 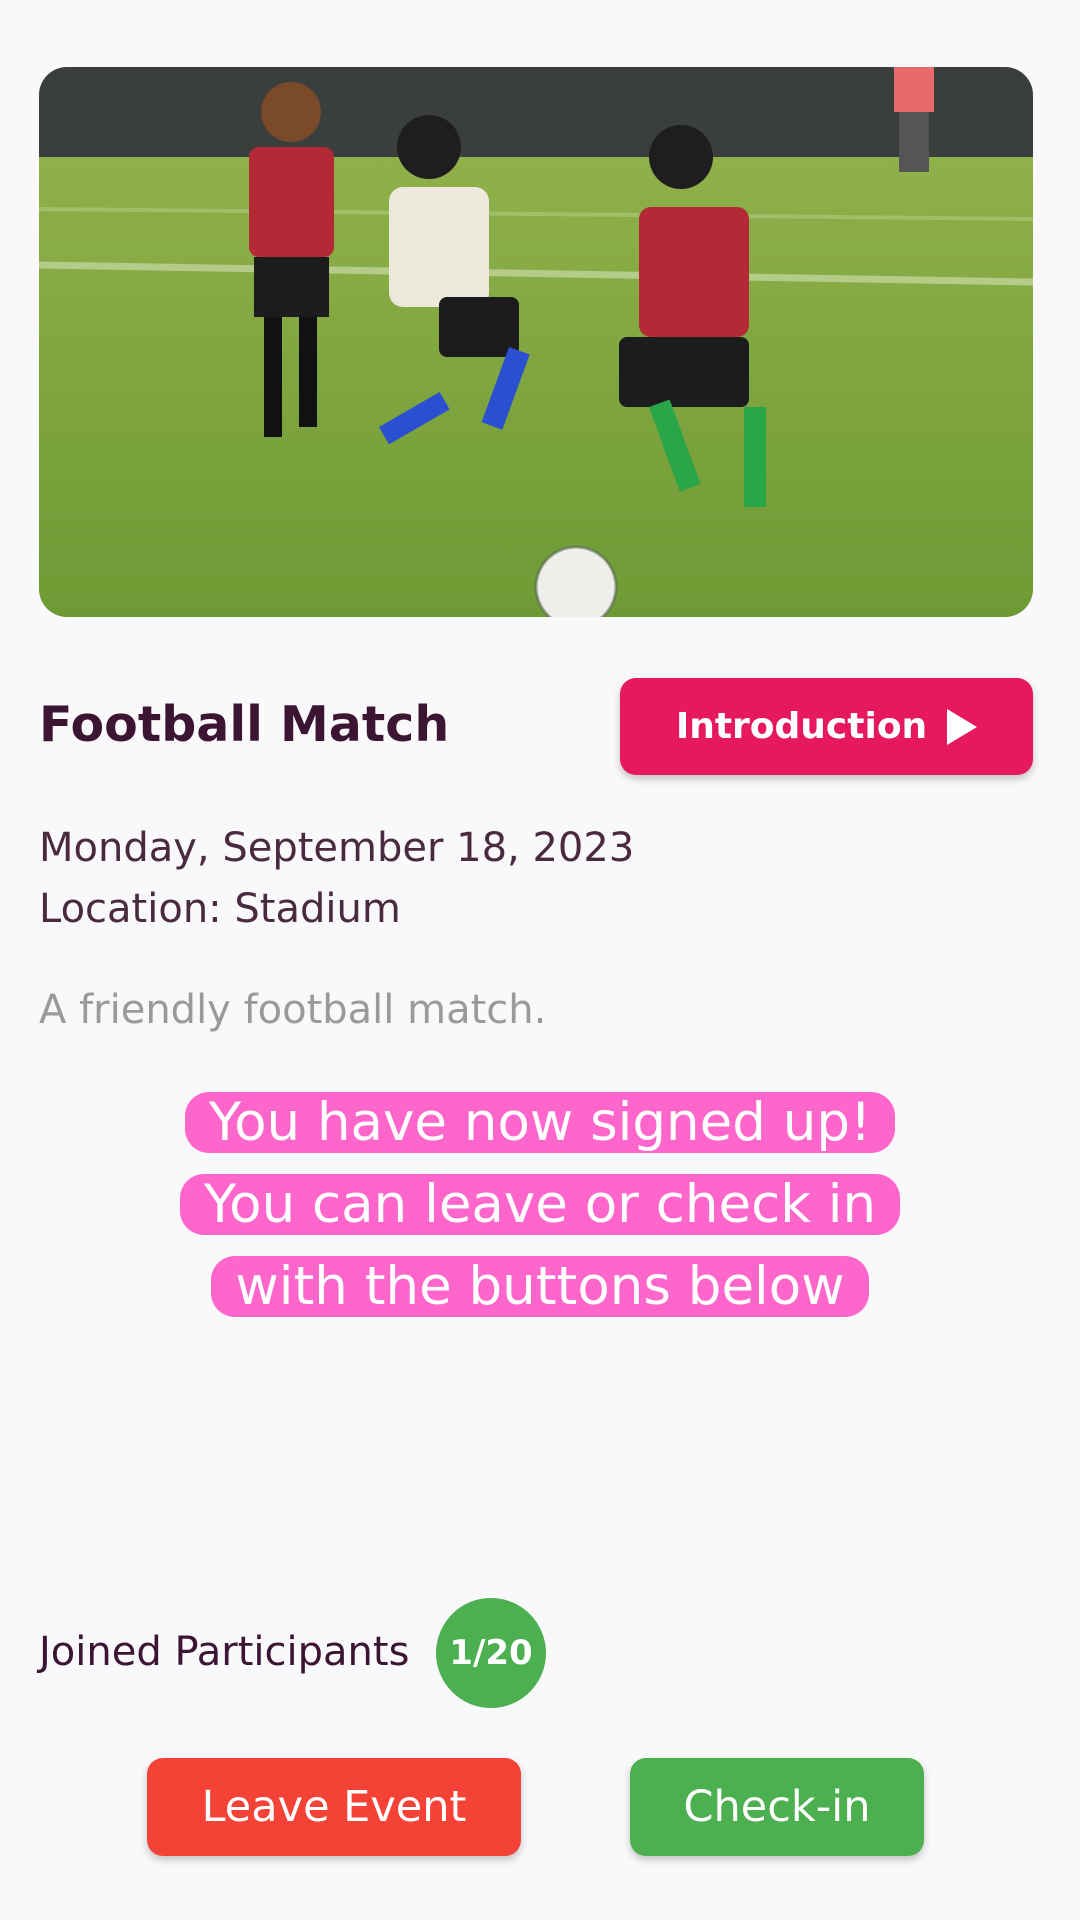 I want to click on event-title: Football Match, so click(x=244, y=724).